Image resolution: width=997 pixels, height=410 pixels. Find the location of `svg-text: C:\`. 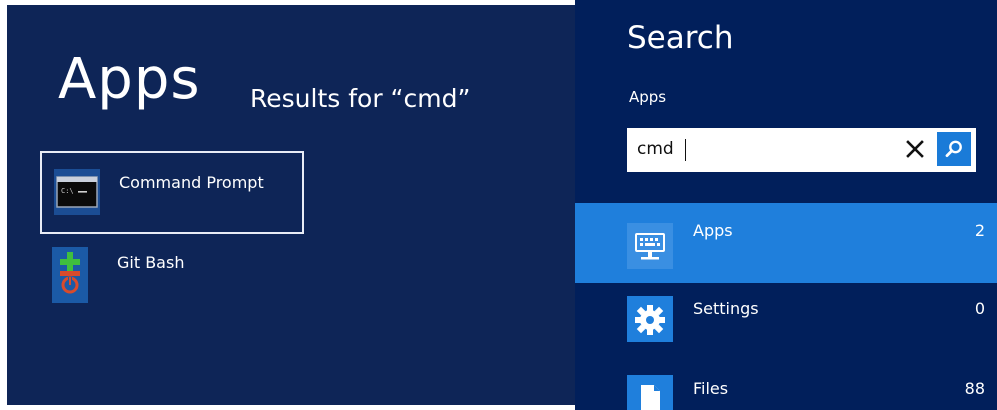

svg-text: C:\ is located at coordinates (67, 191).